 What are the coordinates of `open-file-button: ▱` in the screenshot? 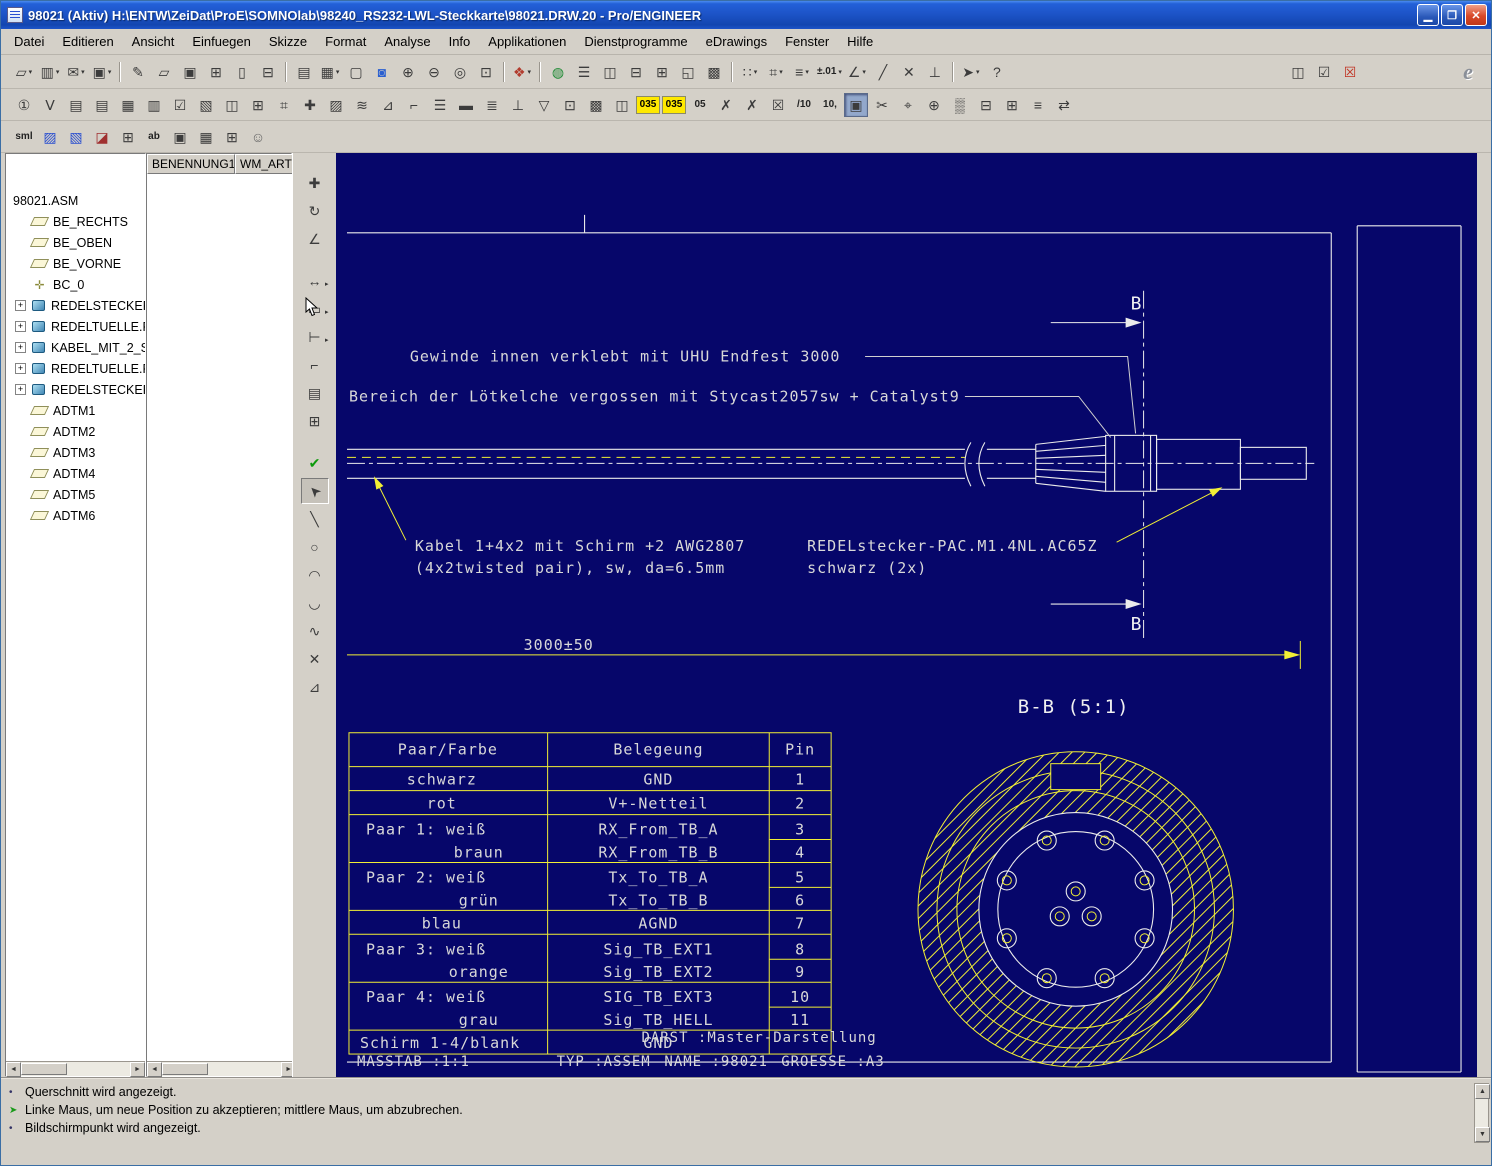 It's located at (164, 72).